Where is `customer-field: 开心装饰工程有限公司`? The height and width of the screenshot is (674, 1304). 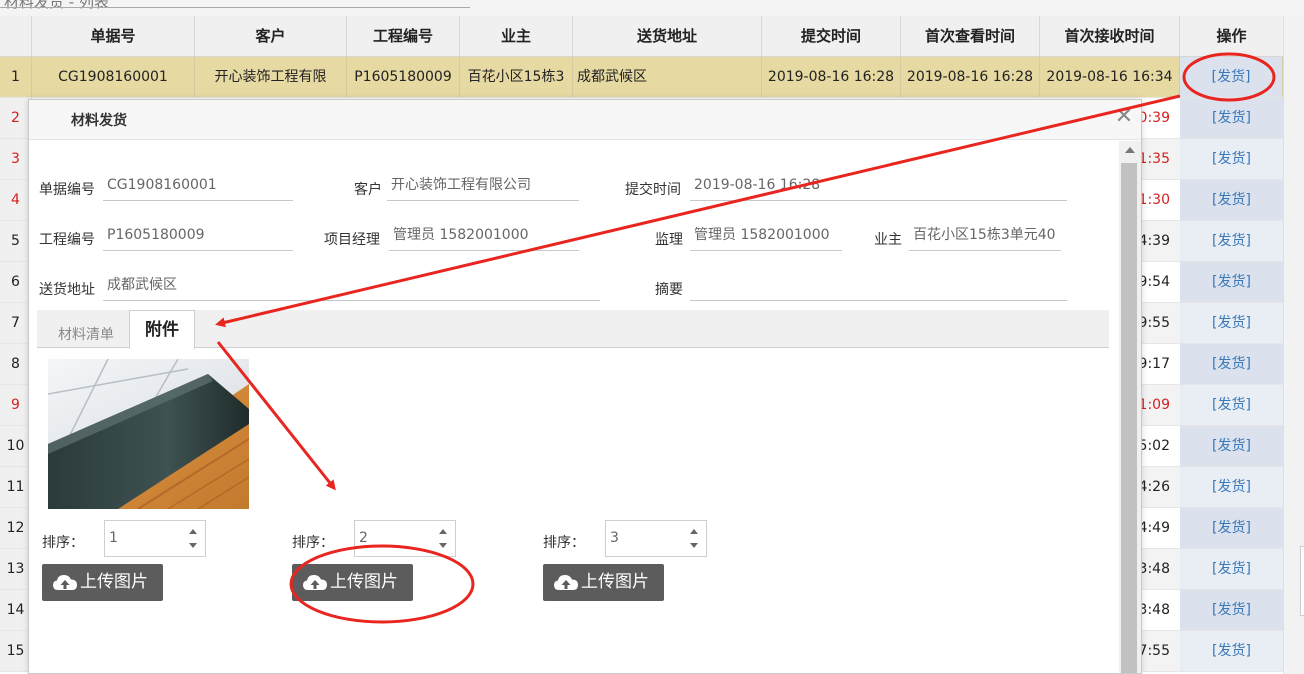 customer-field: 开心装饰工程有限公司 is located at coordinates (483, 185).